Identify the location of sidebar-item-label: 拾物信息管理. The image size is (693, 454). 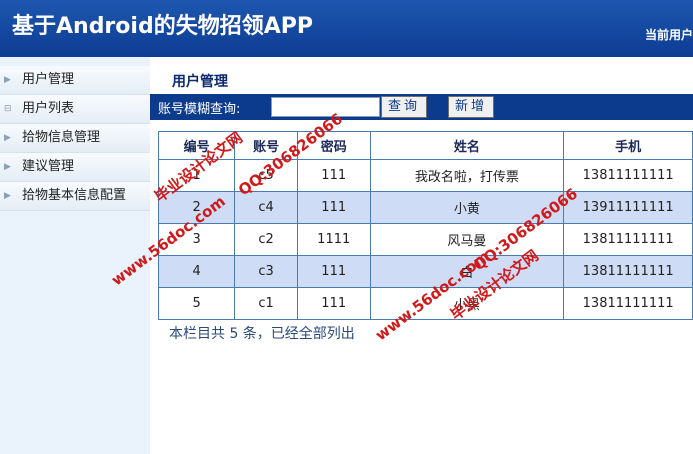
(61, 137).